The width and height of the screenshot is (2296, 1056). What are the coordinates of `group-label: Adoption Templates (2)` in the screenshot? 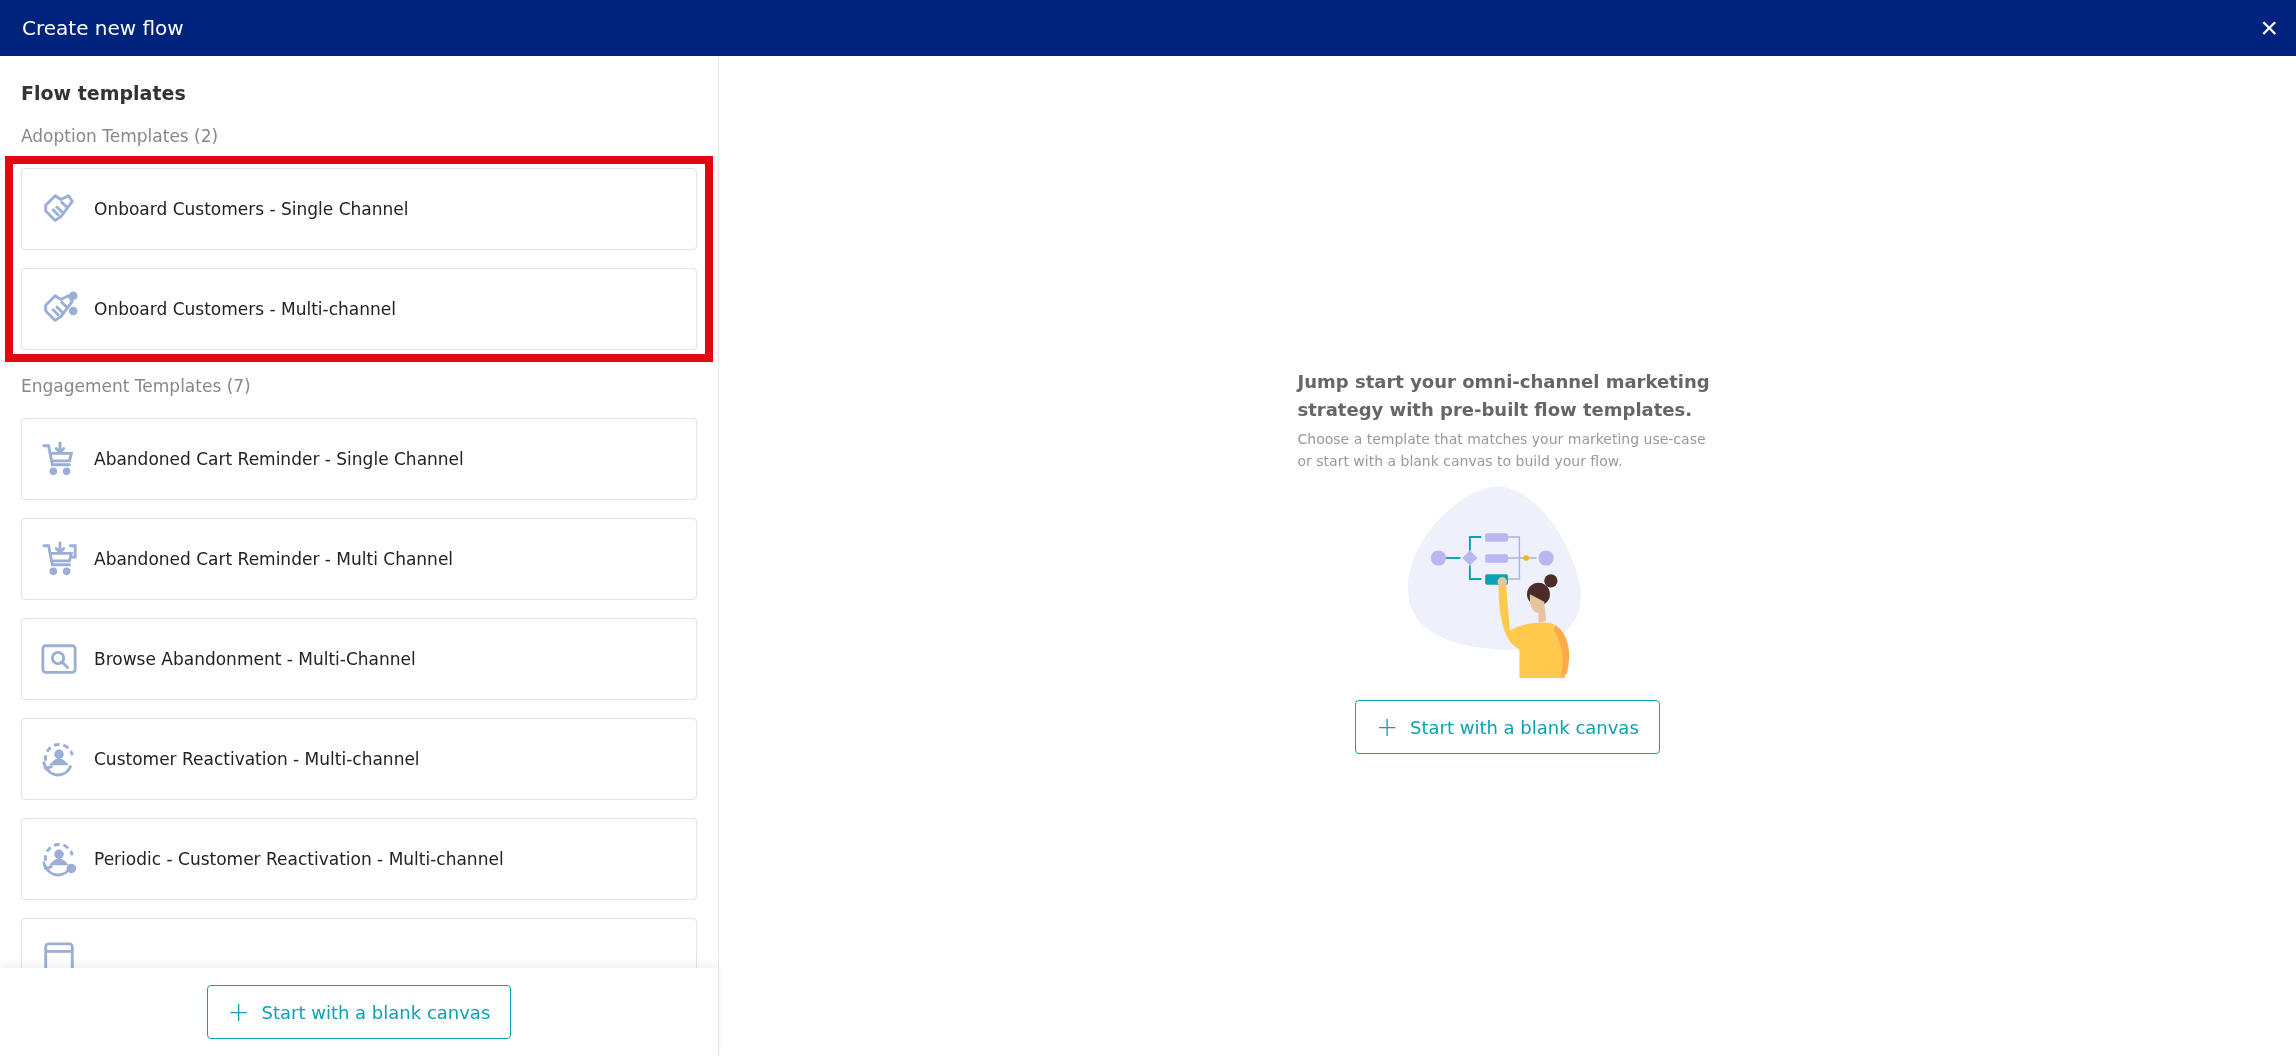 It's located at (120, 136).